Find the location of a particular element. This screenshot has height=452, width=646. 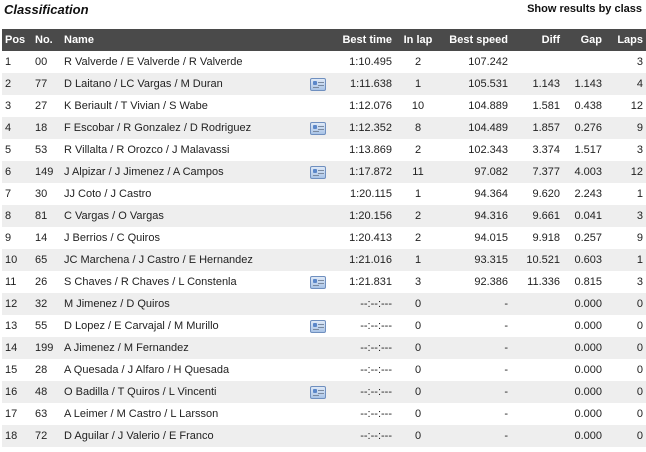

cell-best-time: 1:13.869 is located at coordinates (370, 150).